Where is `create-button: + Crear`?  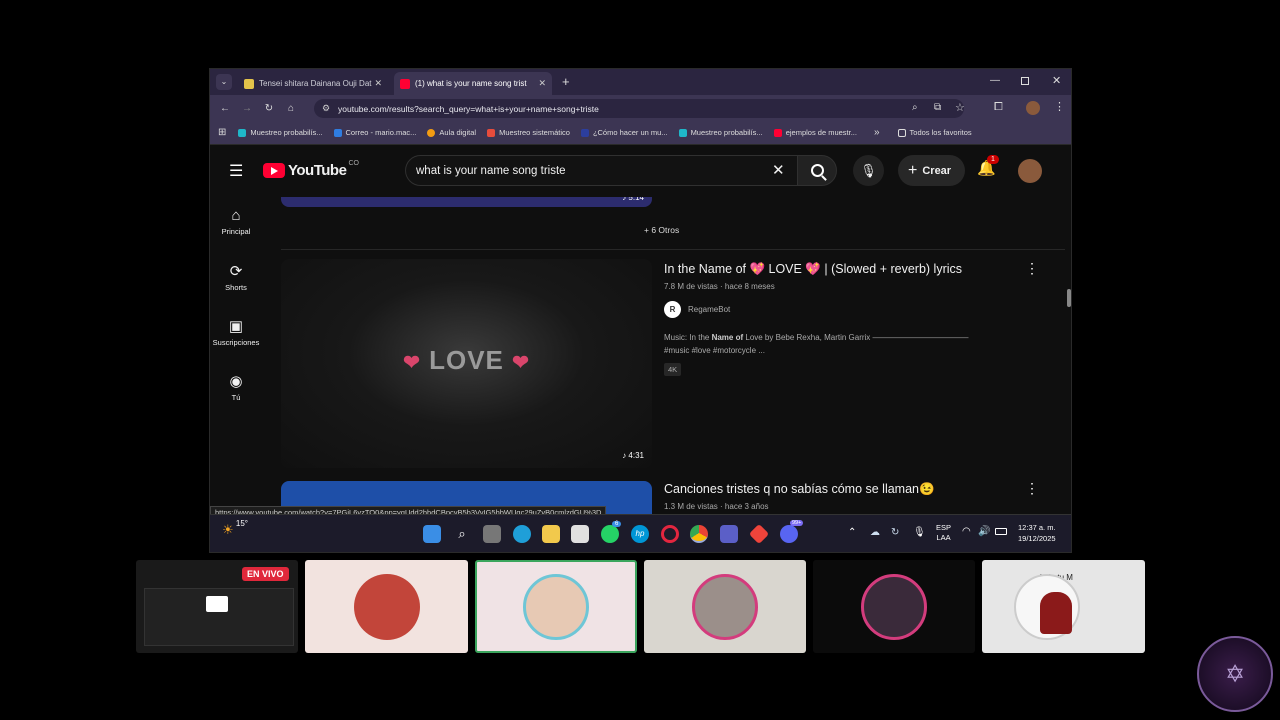 create-button: + Crear is located at coordinates (931, 170).